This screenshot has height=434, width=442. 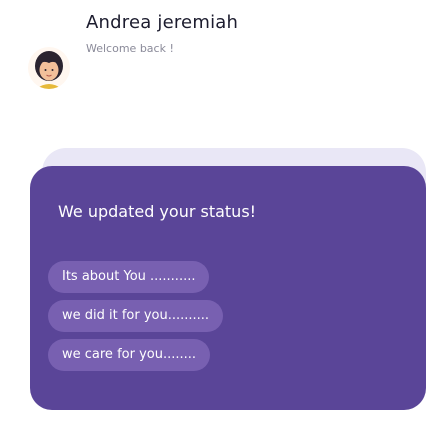 What do you see at coordinates (162, 22) in the screenshot?
I see `user-name: Andrea jeremiah` at bounding box center [162, 22].